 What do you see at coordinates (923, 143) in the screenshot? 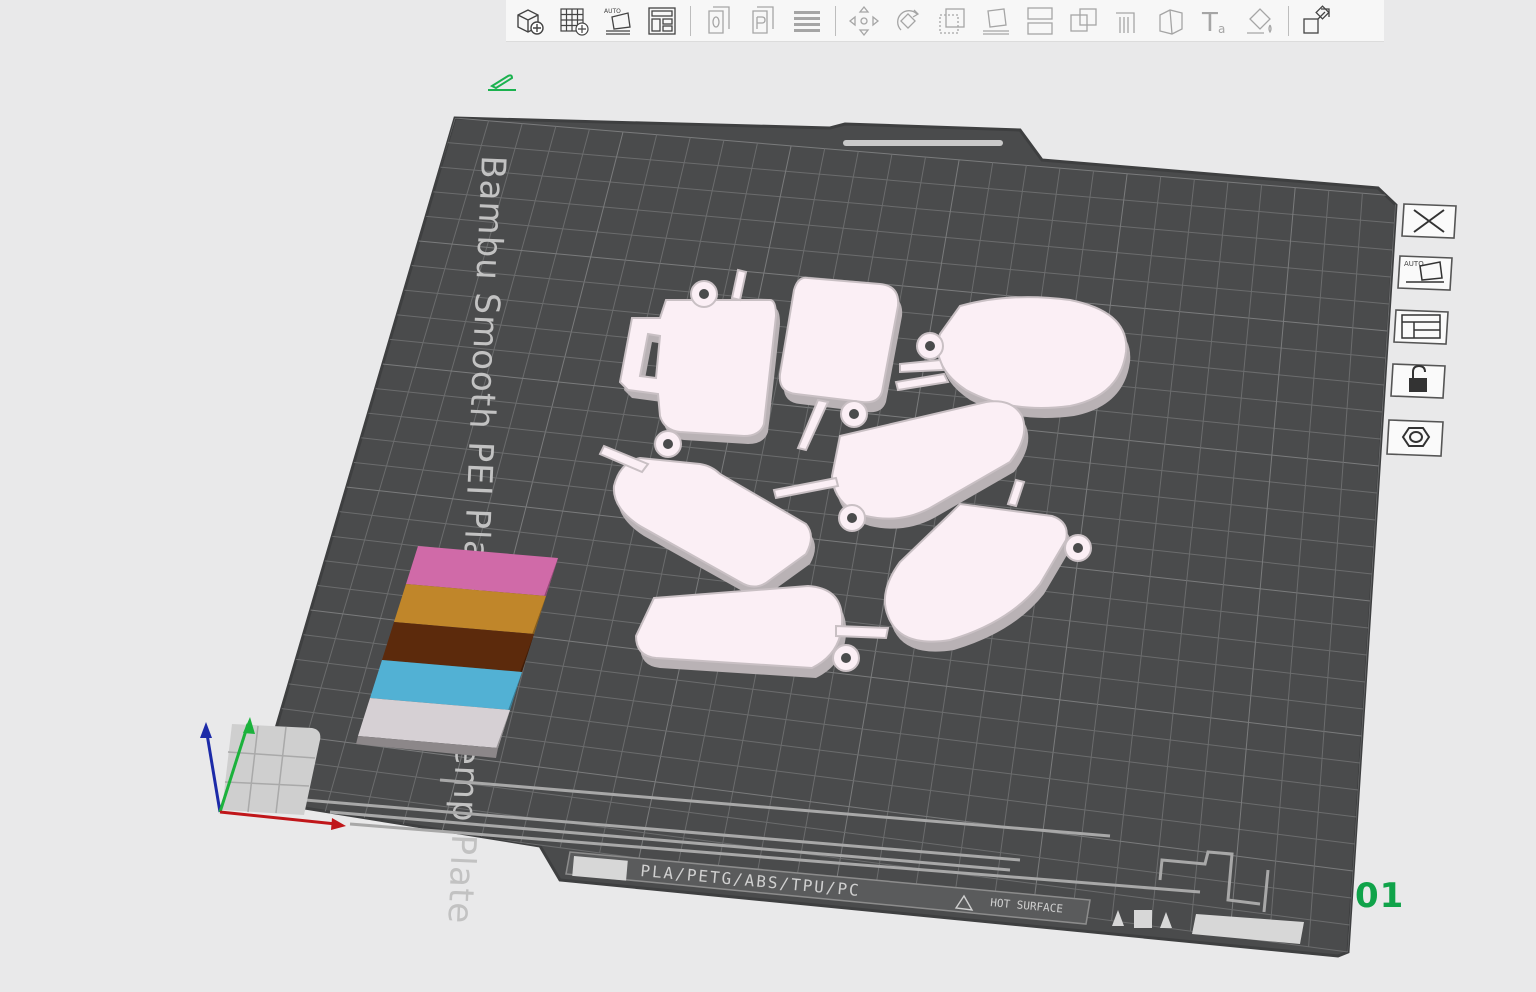
I see `plate-handle` at bounding box center [923, 143].